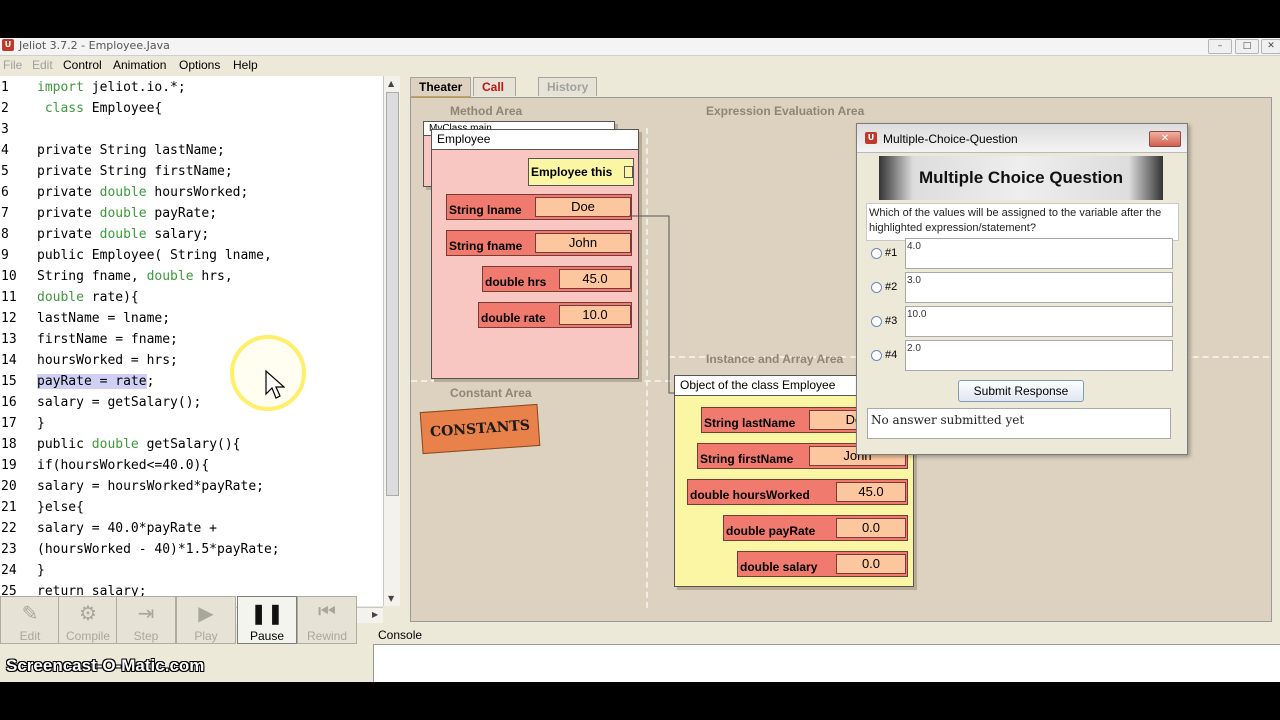 This screenshot has height=720, width=1280. I want to click on constants-box: CONSTANTS, so click(480, 429).